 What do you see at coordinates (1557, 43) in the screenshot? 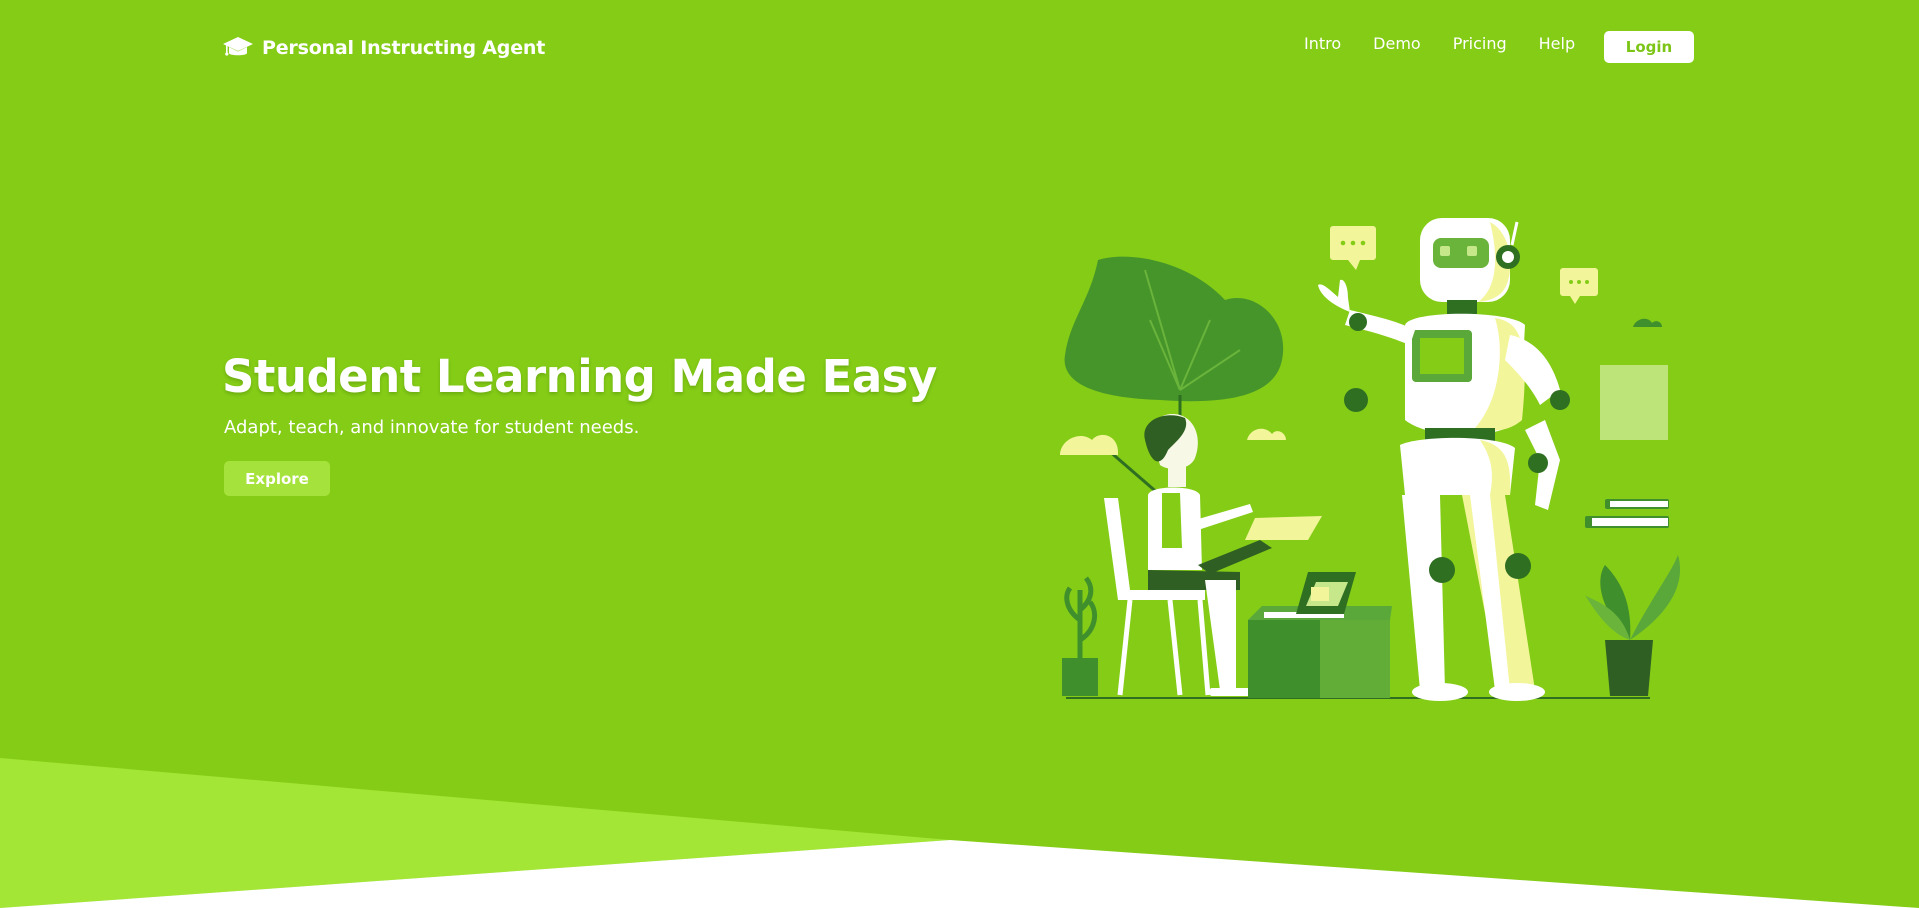
I see `nav-link-help: Help` at bounding box center [1557, 43].